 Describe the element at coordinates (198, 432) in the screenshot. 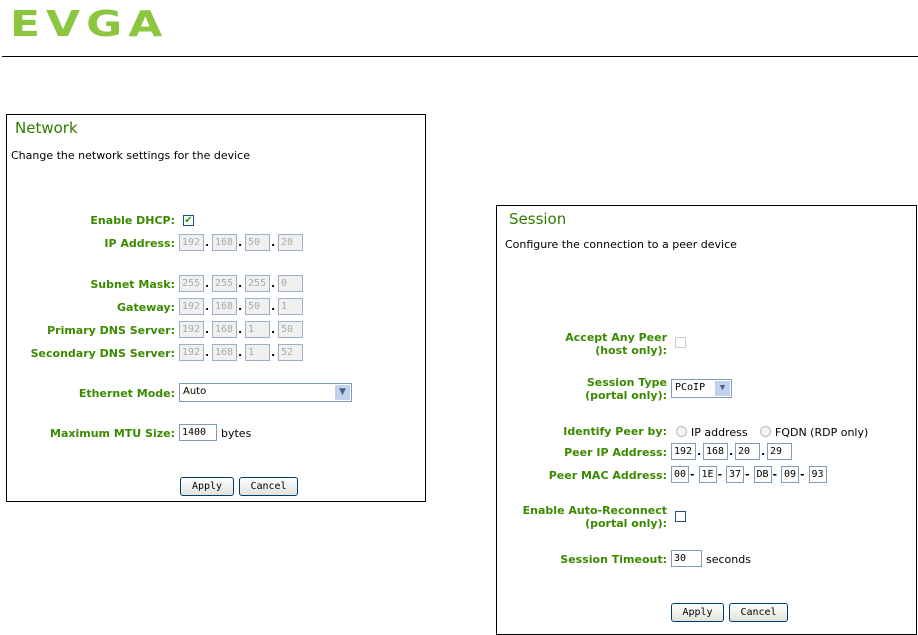

I see `mtu-input` at that location.